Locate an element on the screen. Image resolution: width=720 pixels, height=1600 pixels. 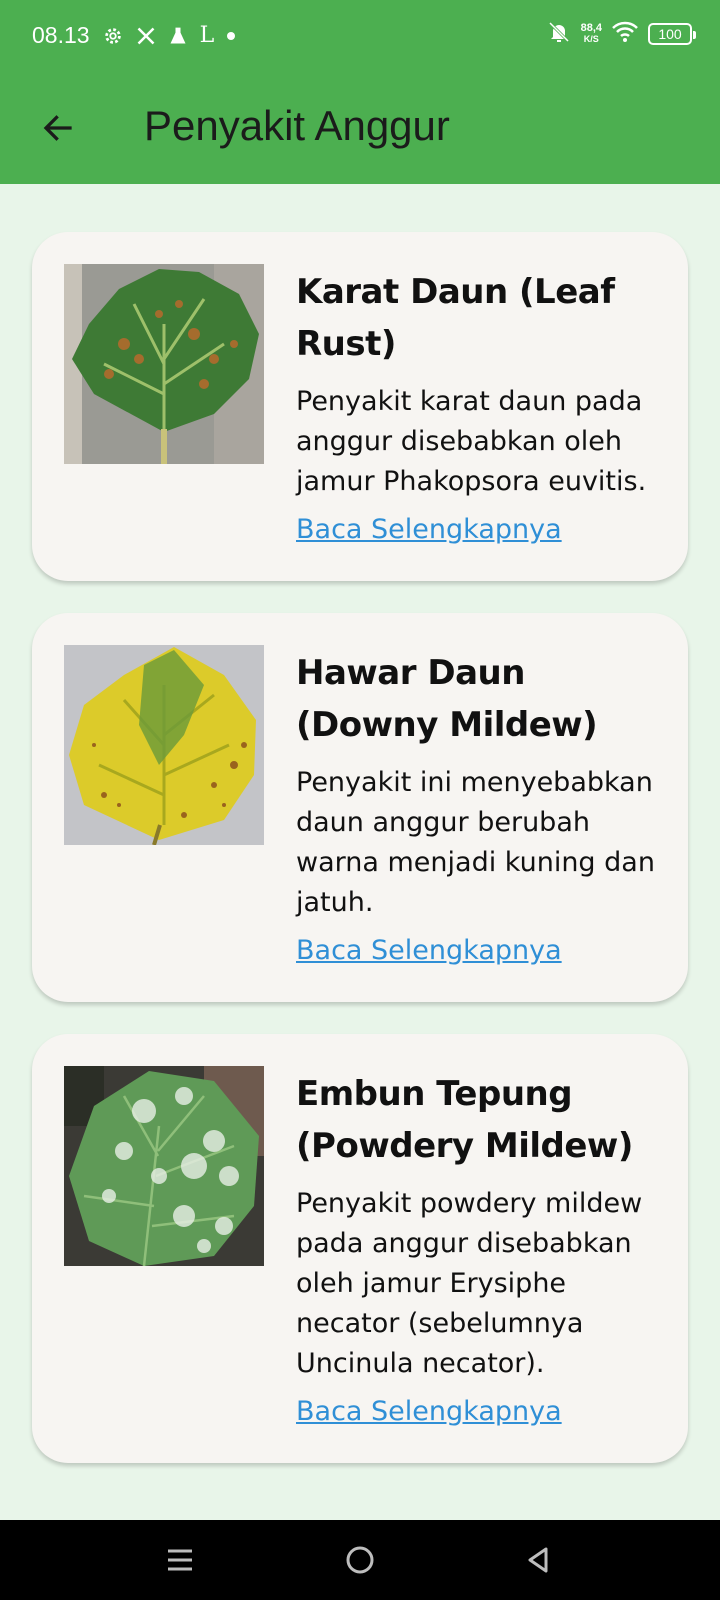
card-title: Embun Tepung (Powdery Mildew) is located at coordinates (464, 1120).